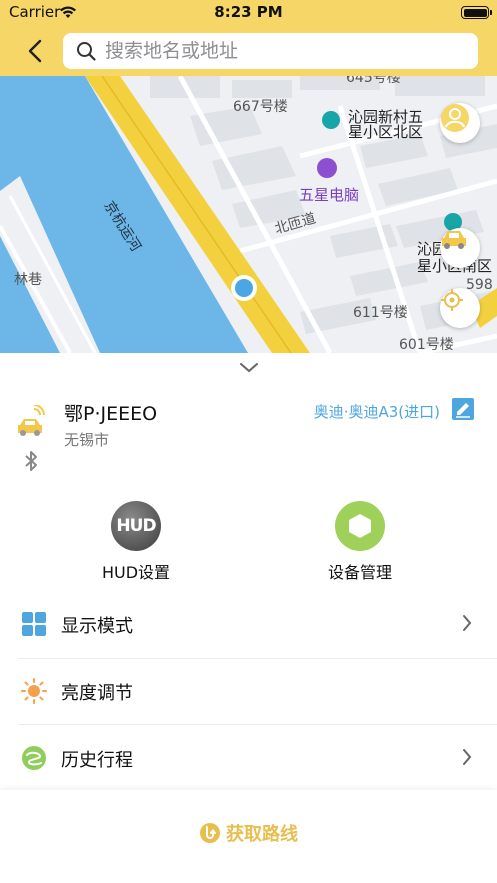 The height and width of the screenshot is (883, 497). I want to click on my-location-button, so click(460, 308).